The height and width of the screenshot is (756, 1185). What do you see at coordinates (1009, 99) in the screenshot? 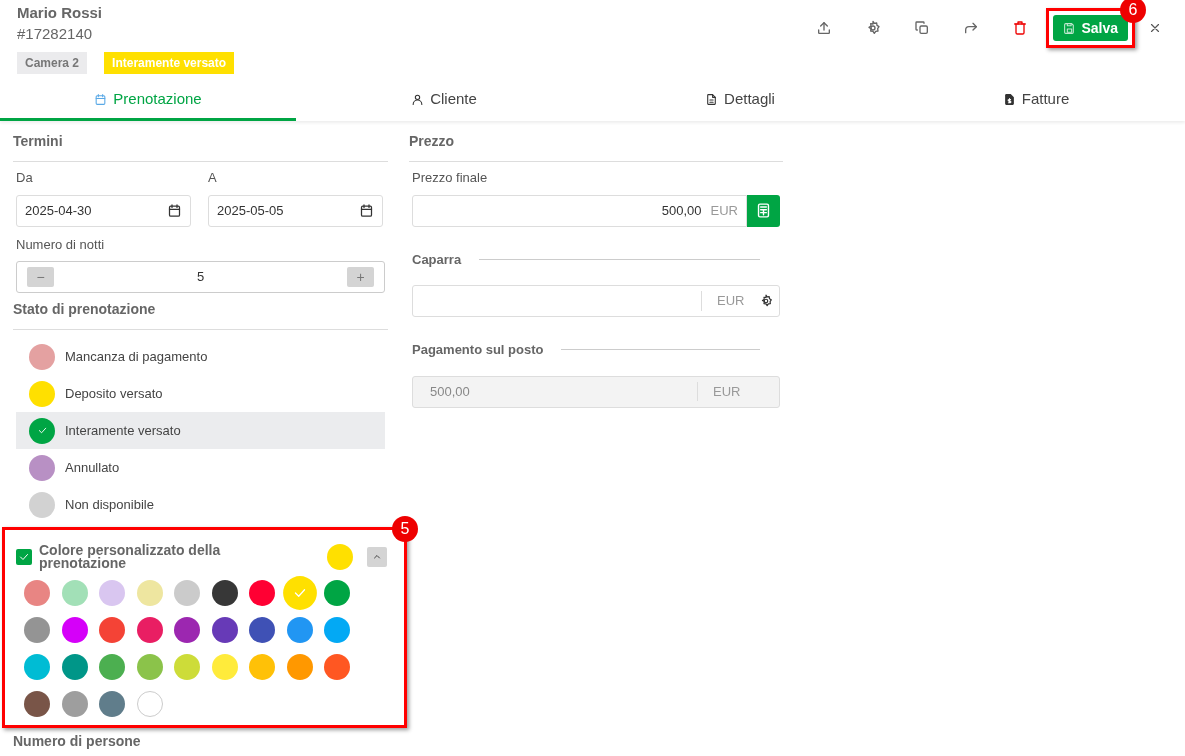
I see `invoice-icon` at bounding box center [1009, 99].